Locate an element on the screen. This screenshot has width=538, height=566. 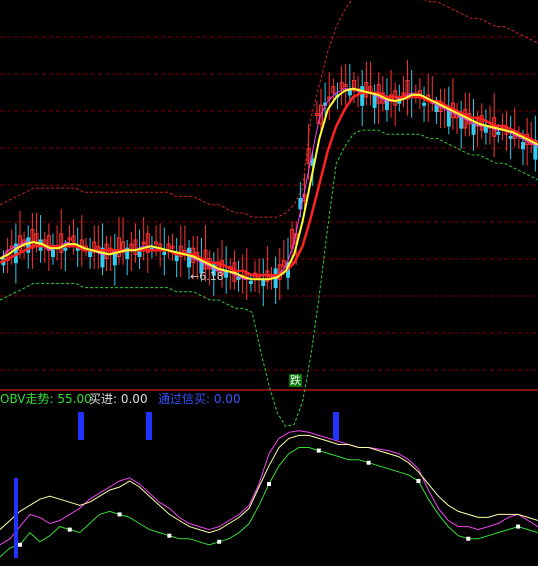
obv-trend-label: OBV走势: 55.00 is located at coordinates (46, 399).